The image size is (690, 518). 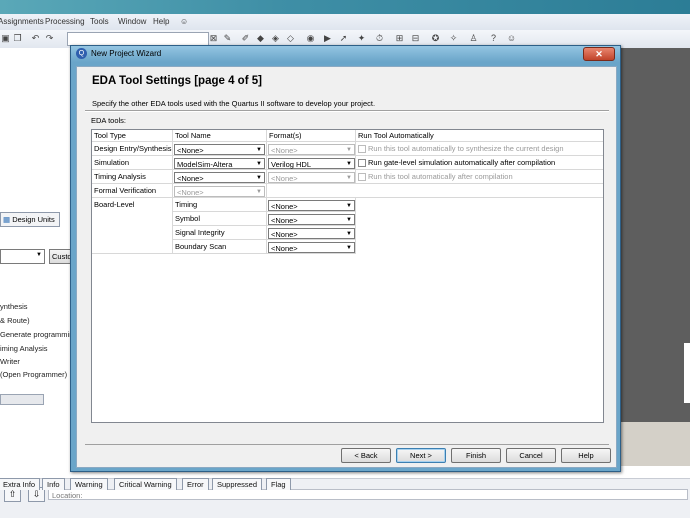 I want to click on tool-name-select: ModelSim-Altera ▼, so click(x=219, y=163).